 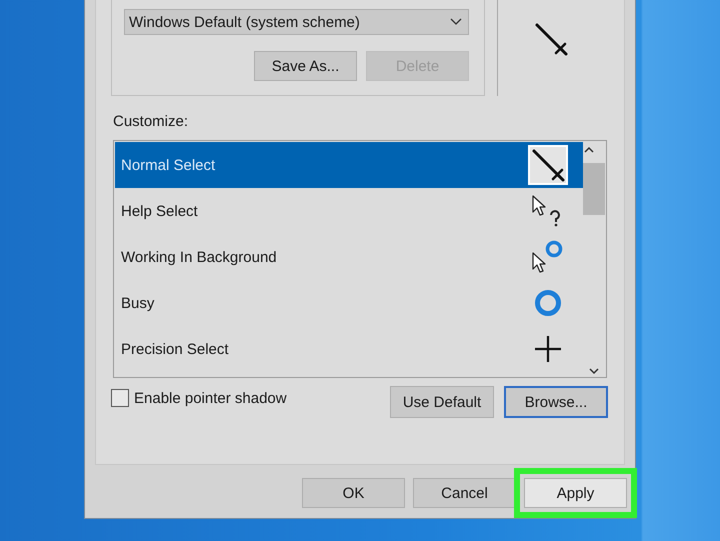 I want to click on scheme-dropdown: Windows Default (system scheme), so click(x=296, y=22).